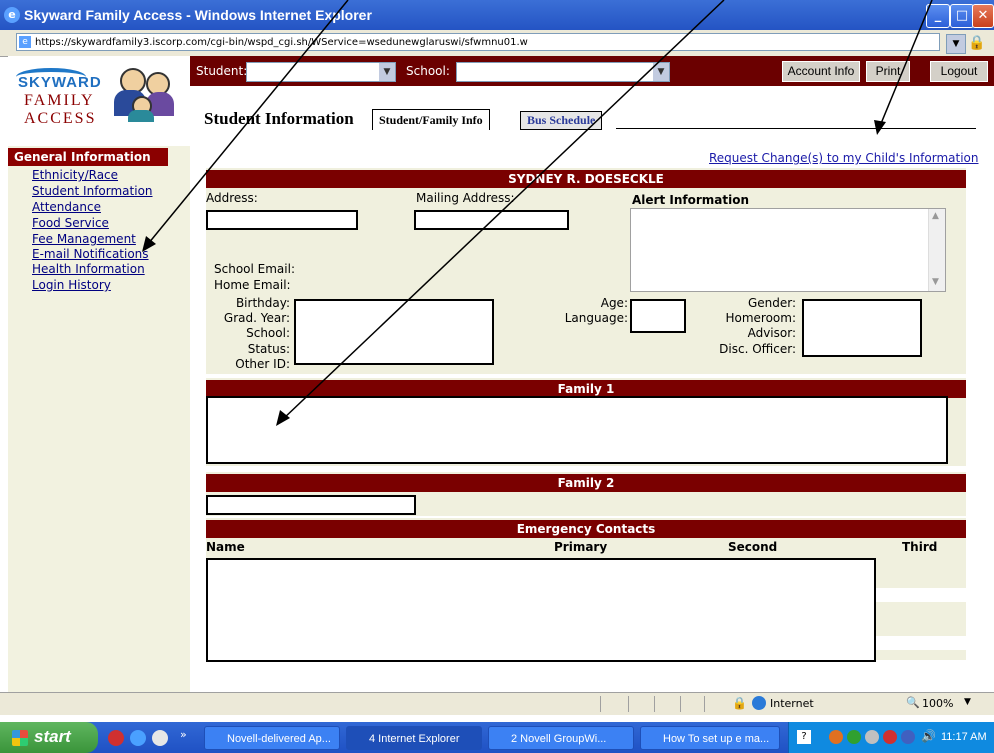 This screenshot has width=994, height=753. What do you see at coordinates (792, 703) in the screenshot?
I see `zone-text: Internet` at bounding box center [792, 703].